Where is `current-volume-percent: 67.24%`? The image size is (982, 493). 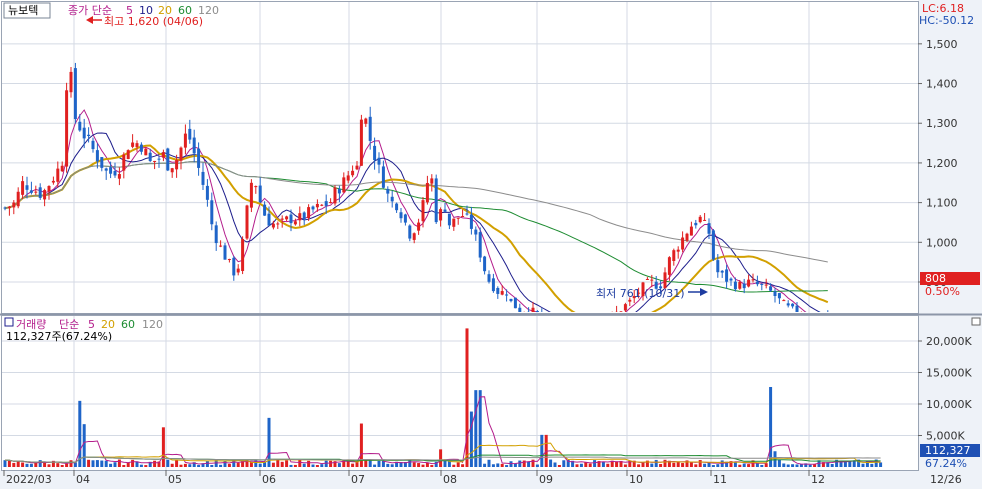
current-volume-percent: 67.24% is located at coordinates (946, 463).